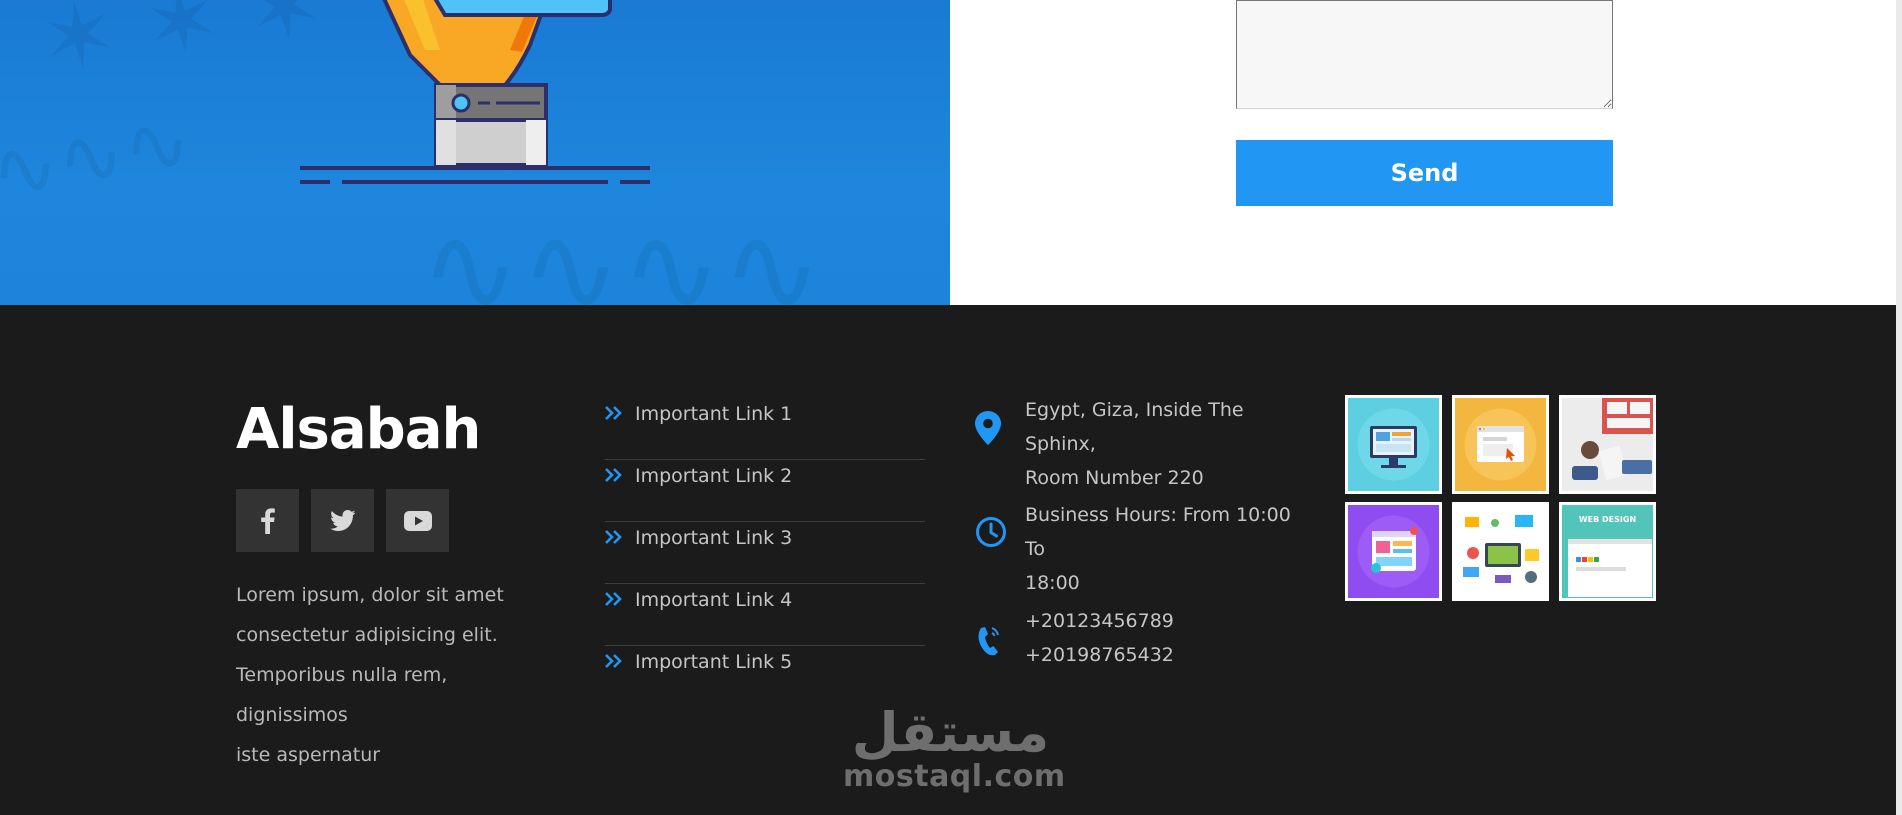  What do you see at coordinates (714, 662) in the screenshot?
I see `footer-link-label: Important Link 5` at bounding box center [714, 662].